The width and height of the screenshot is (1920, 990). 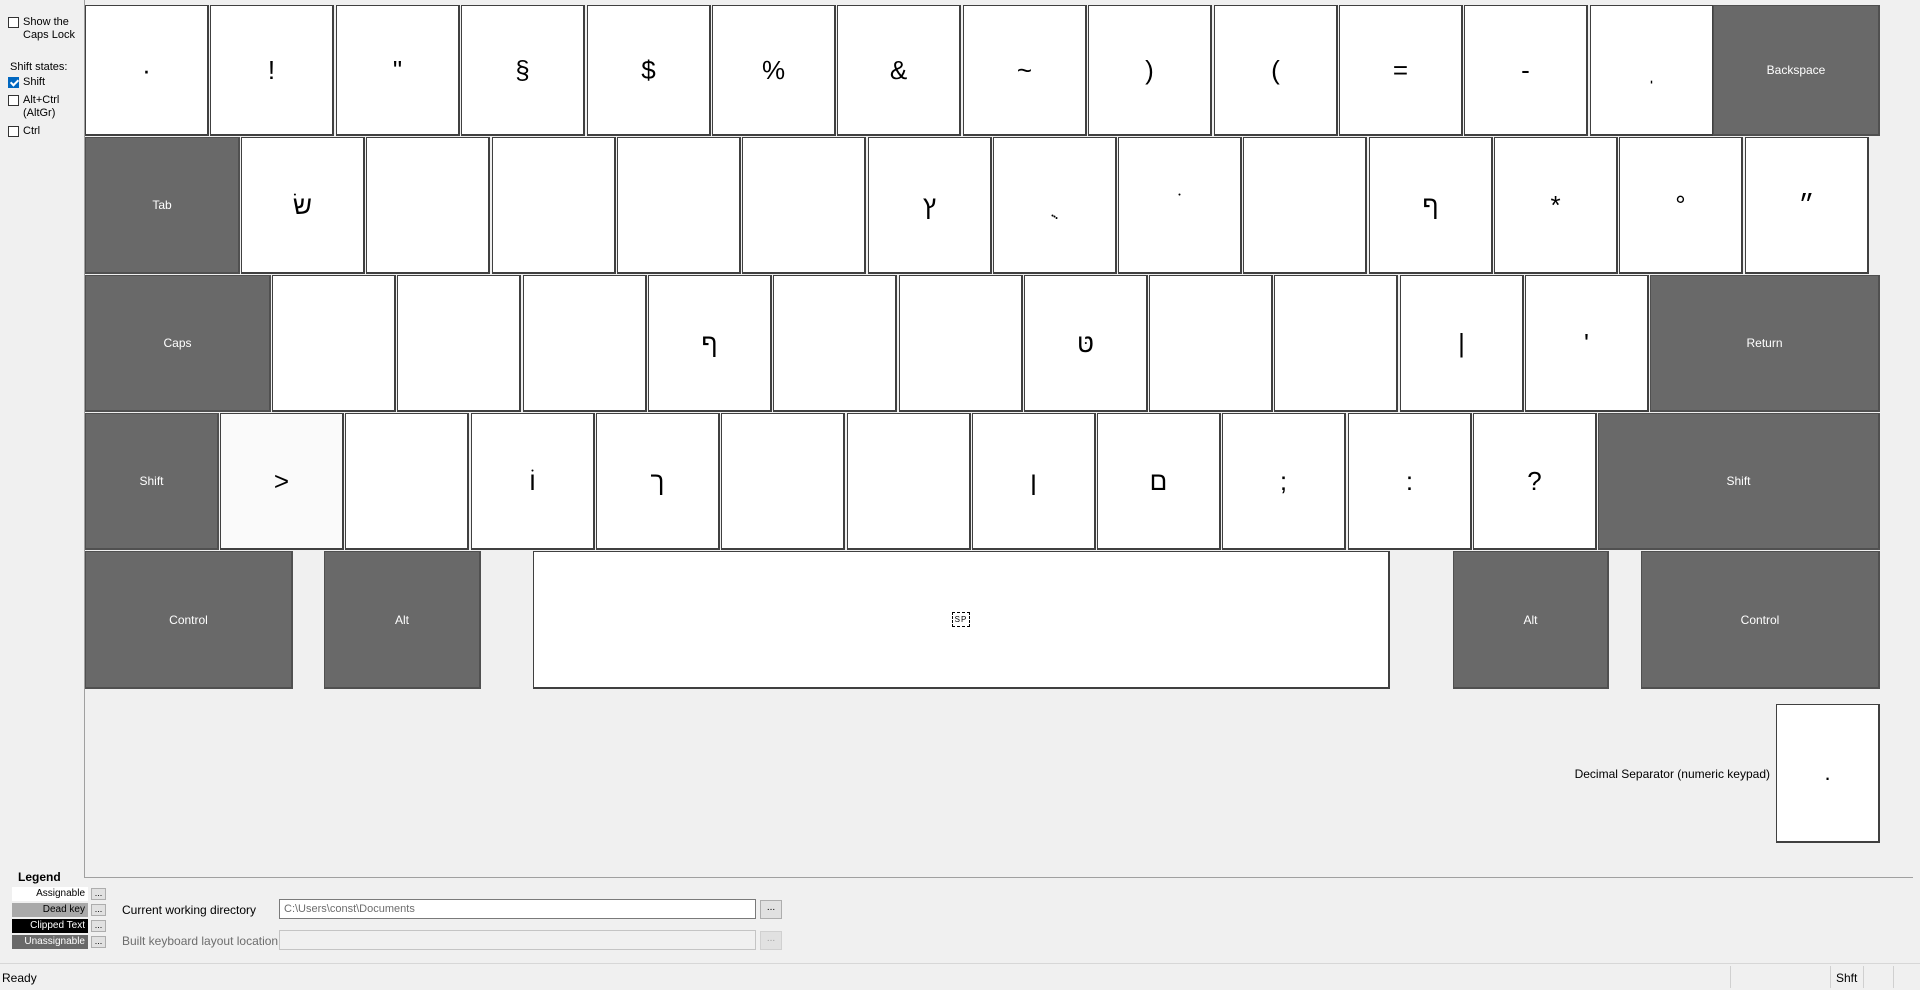 What do you see at coordinates (1672, 774) in the screenshot?
I see `decimal-separator-label: Decimal Separator (numeric keypad)` at bounding box center [1672, 774].